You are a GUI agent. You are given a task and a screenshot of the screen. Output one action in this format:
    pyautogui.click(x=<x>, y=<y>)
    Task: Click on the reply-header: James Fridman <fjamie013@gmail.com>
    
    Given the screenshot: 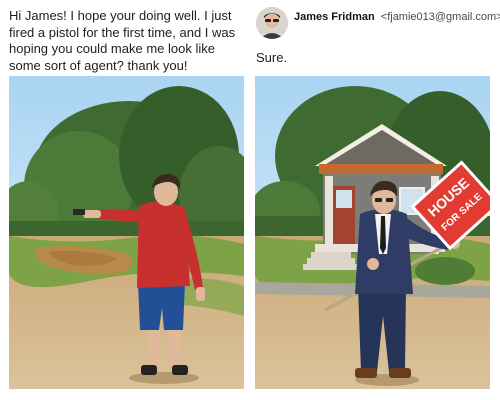 What is the action you would take?
    pyautogui.click(x=378, y=23)
    